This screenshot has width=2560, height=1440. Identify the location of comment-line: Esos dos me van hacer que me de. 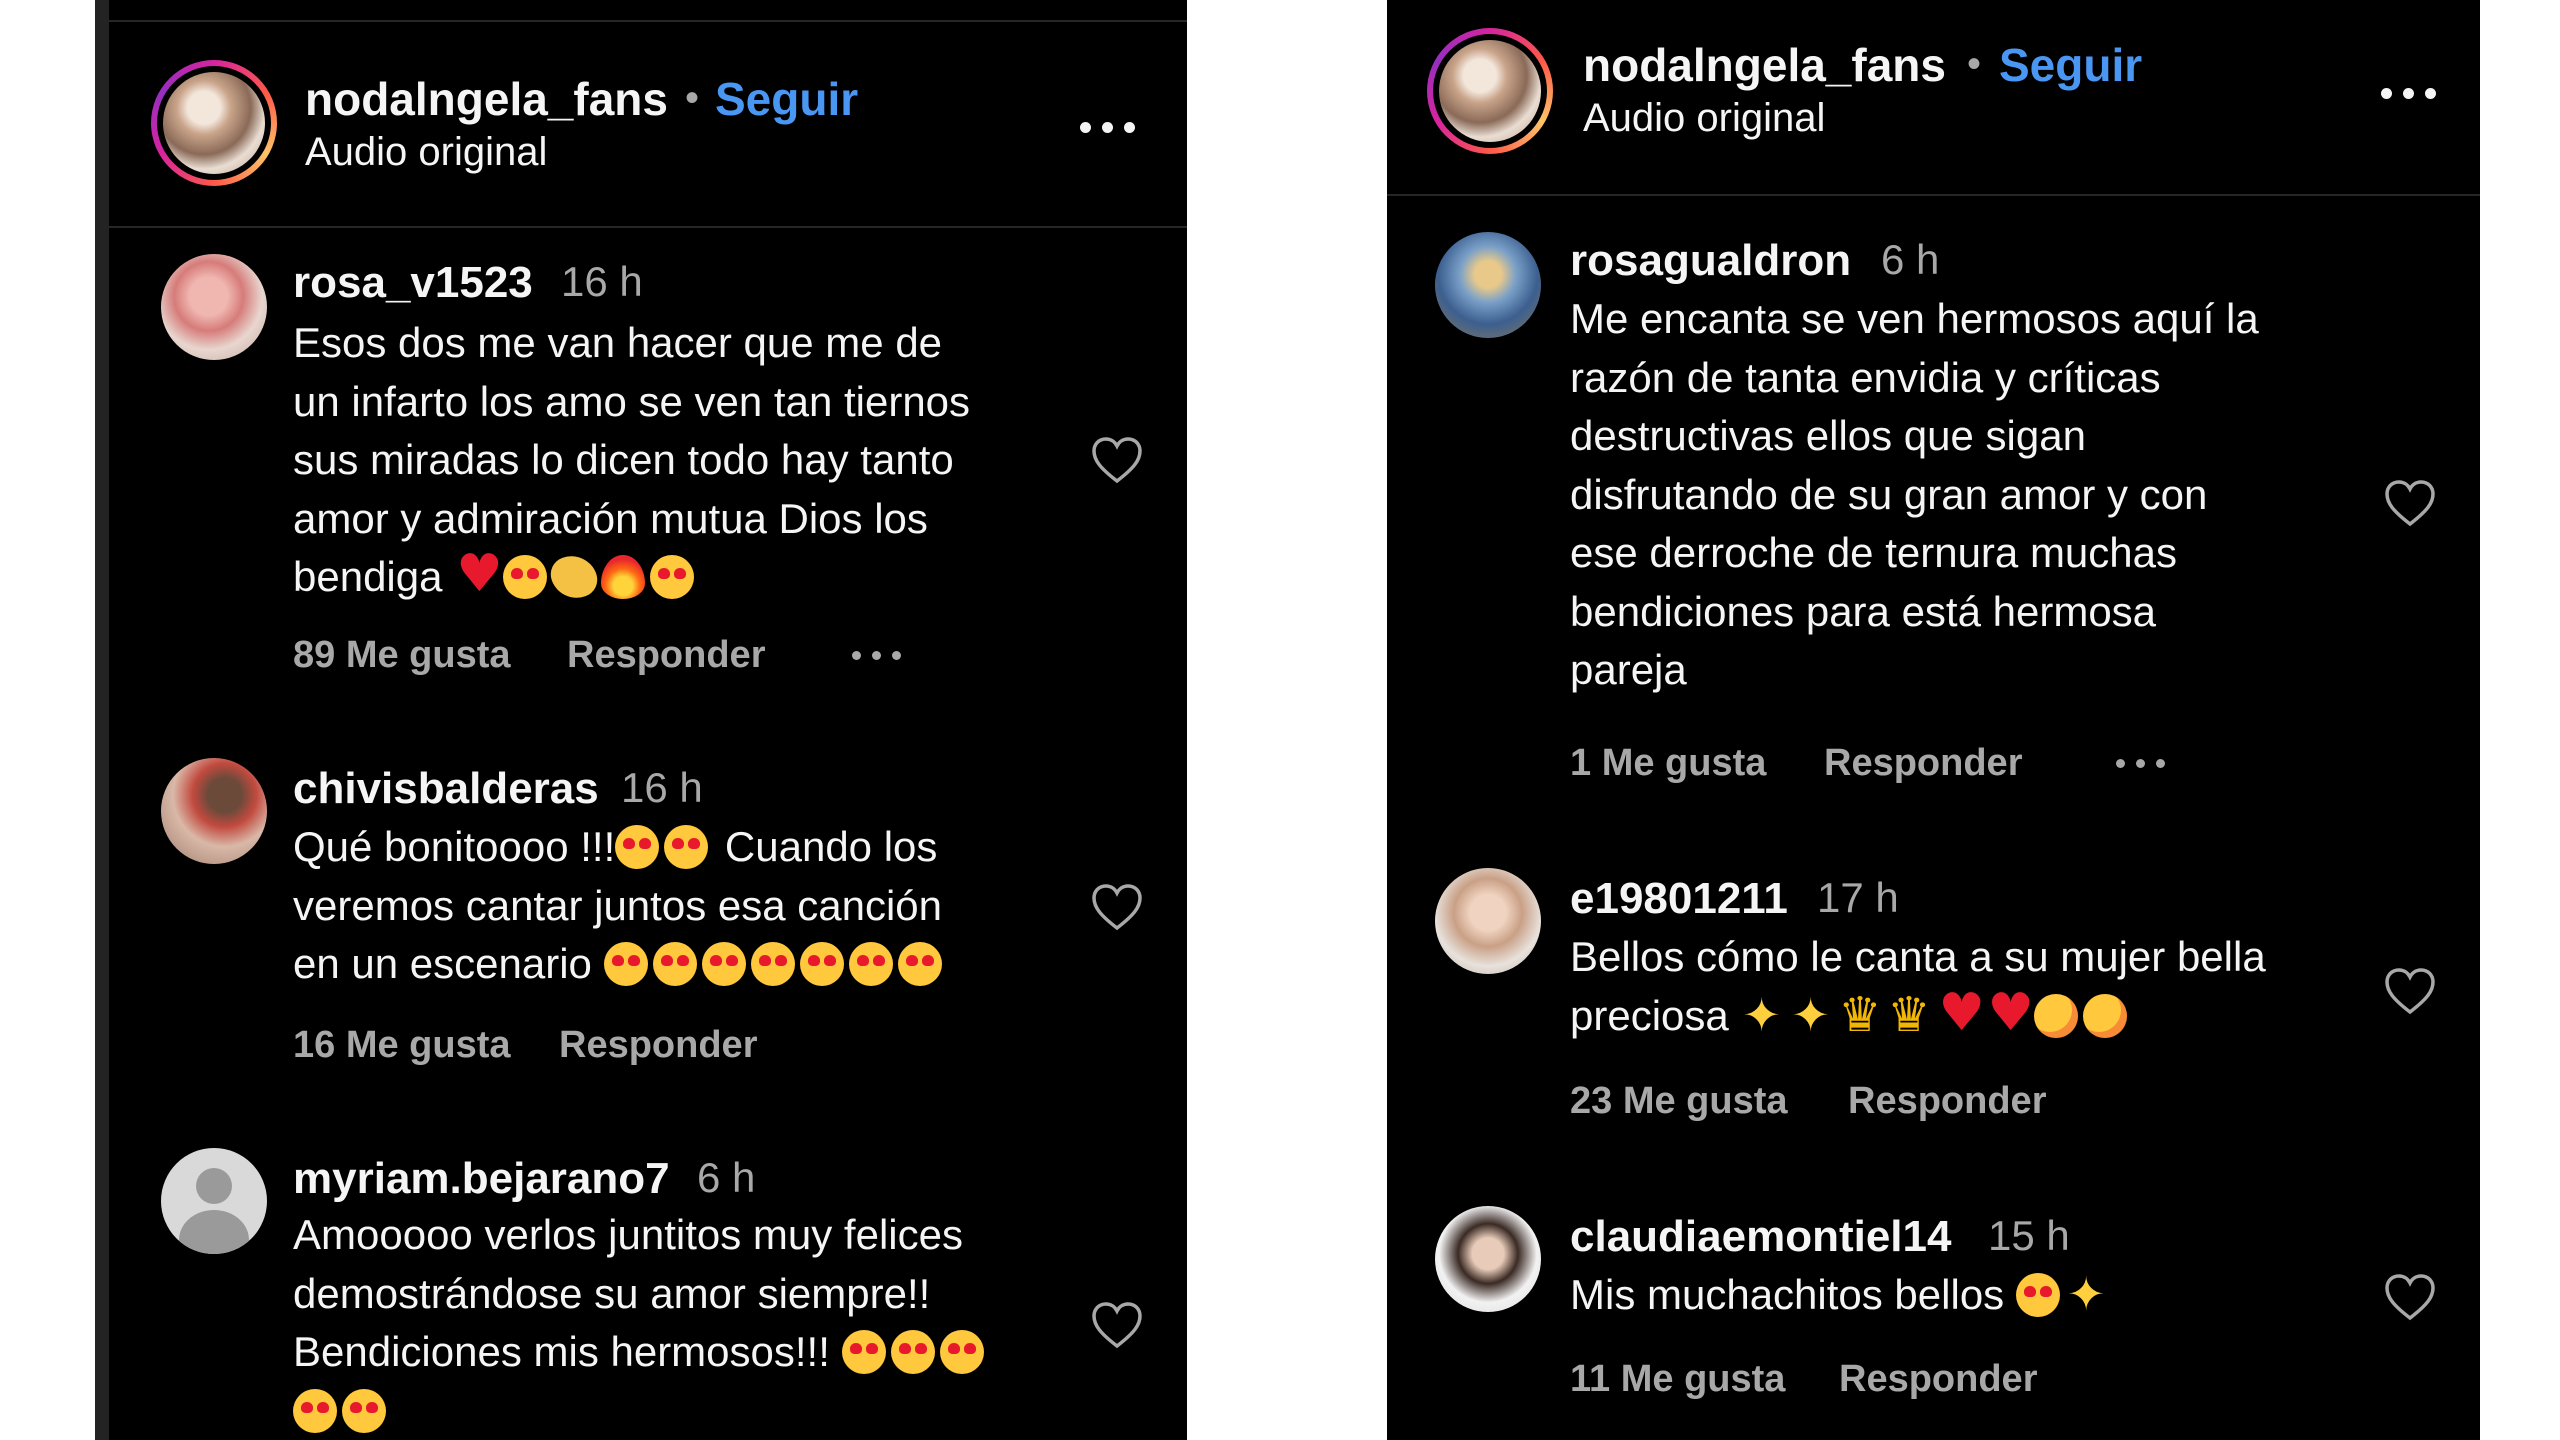
(618, 342).